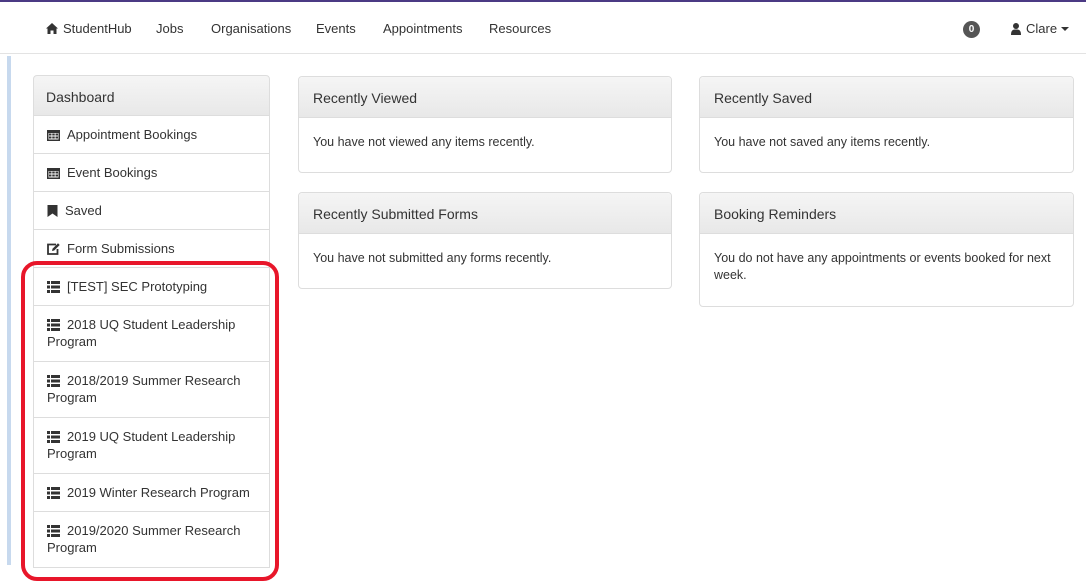 The width and height of the screenshot is (1086, 581). I want to click on sidebar-item-test-sec-prototyping: [TEST] SEC Prototyping, so click(151, 287).